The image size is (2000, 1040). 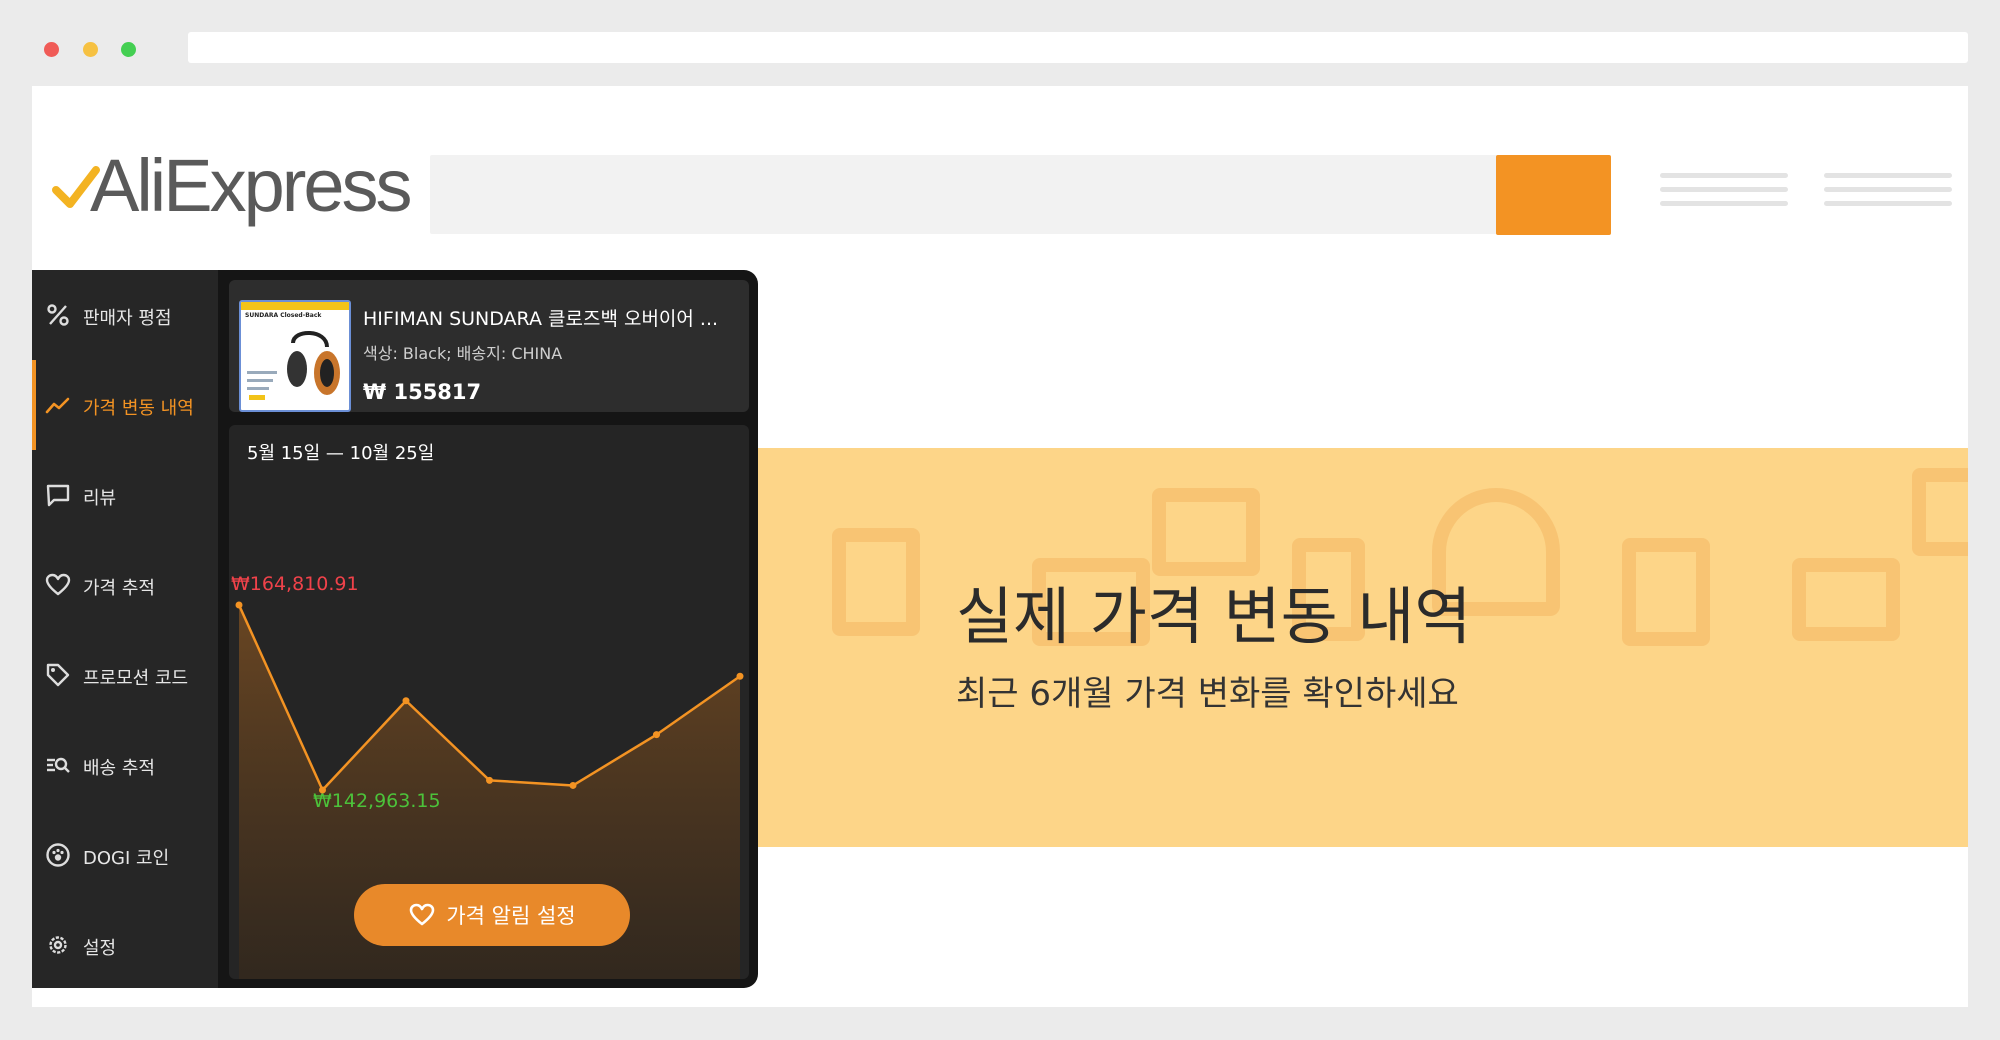 What do you see at coordinates (58, 765) in the screenshot?
I see `delivery-search-icon` at bounding box center [58, 765].